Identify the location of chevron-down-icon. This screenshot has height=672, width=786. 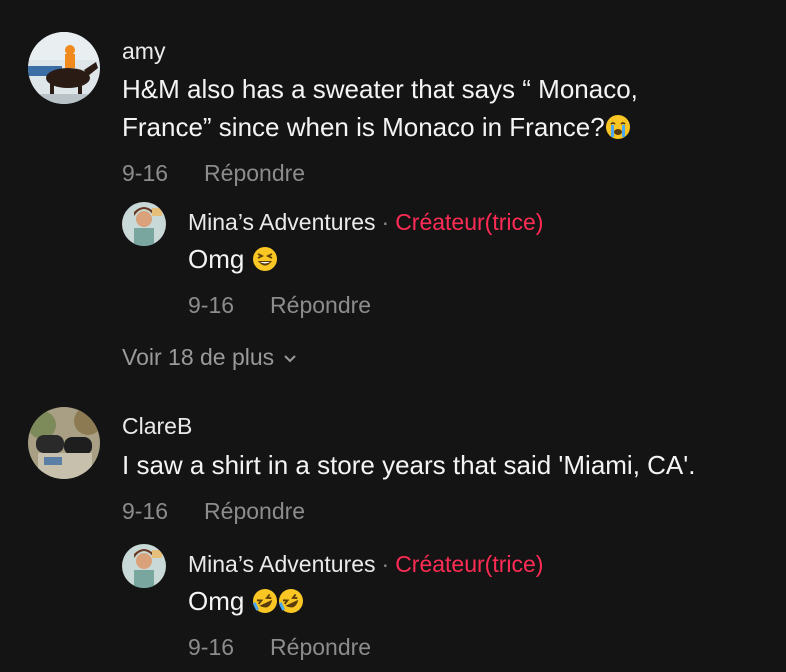
(290, 359).